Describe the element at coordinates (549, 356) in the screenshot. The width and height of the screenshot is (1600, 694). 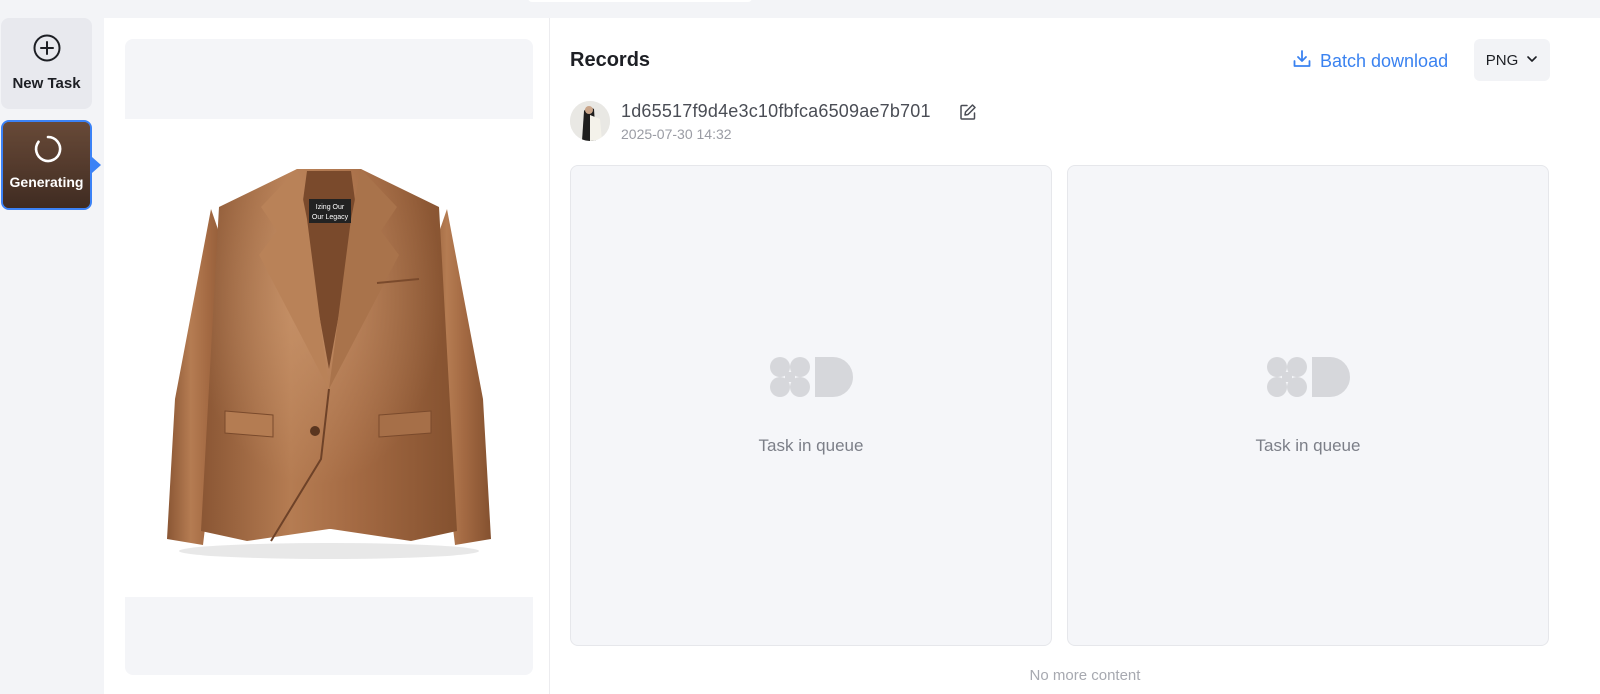
I see `panel-divider` at that location.